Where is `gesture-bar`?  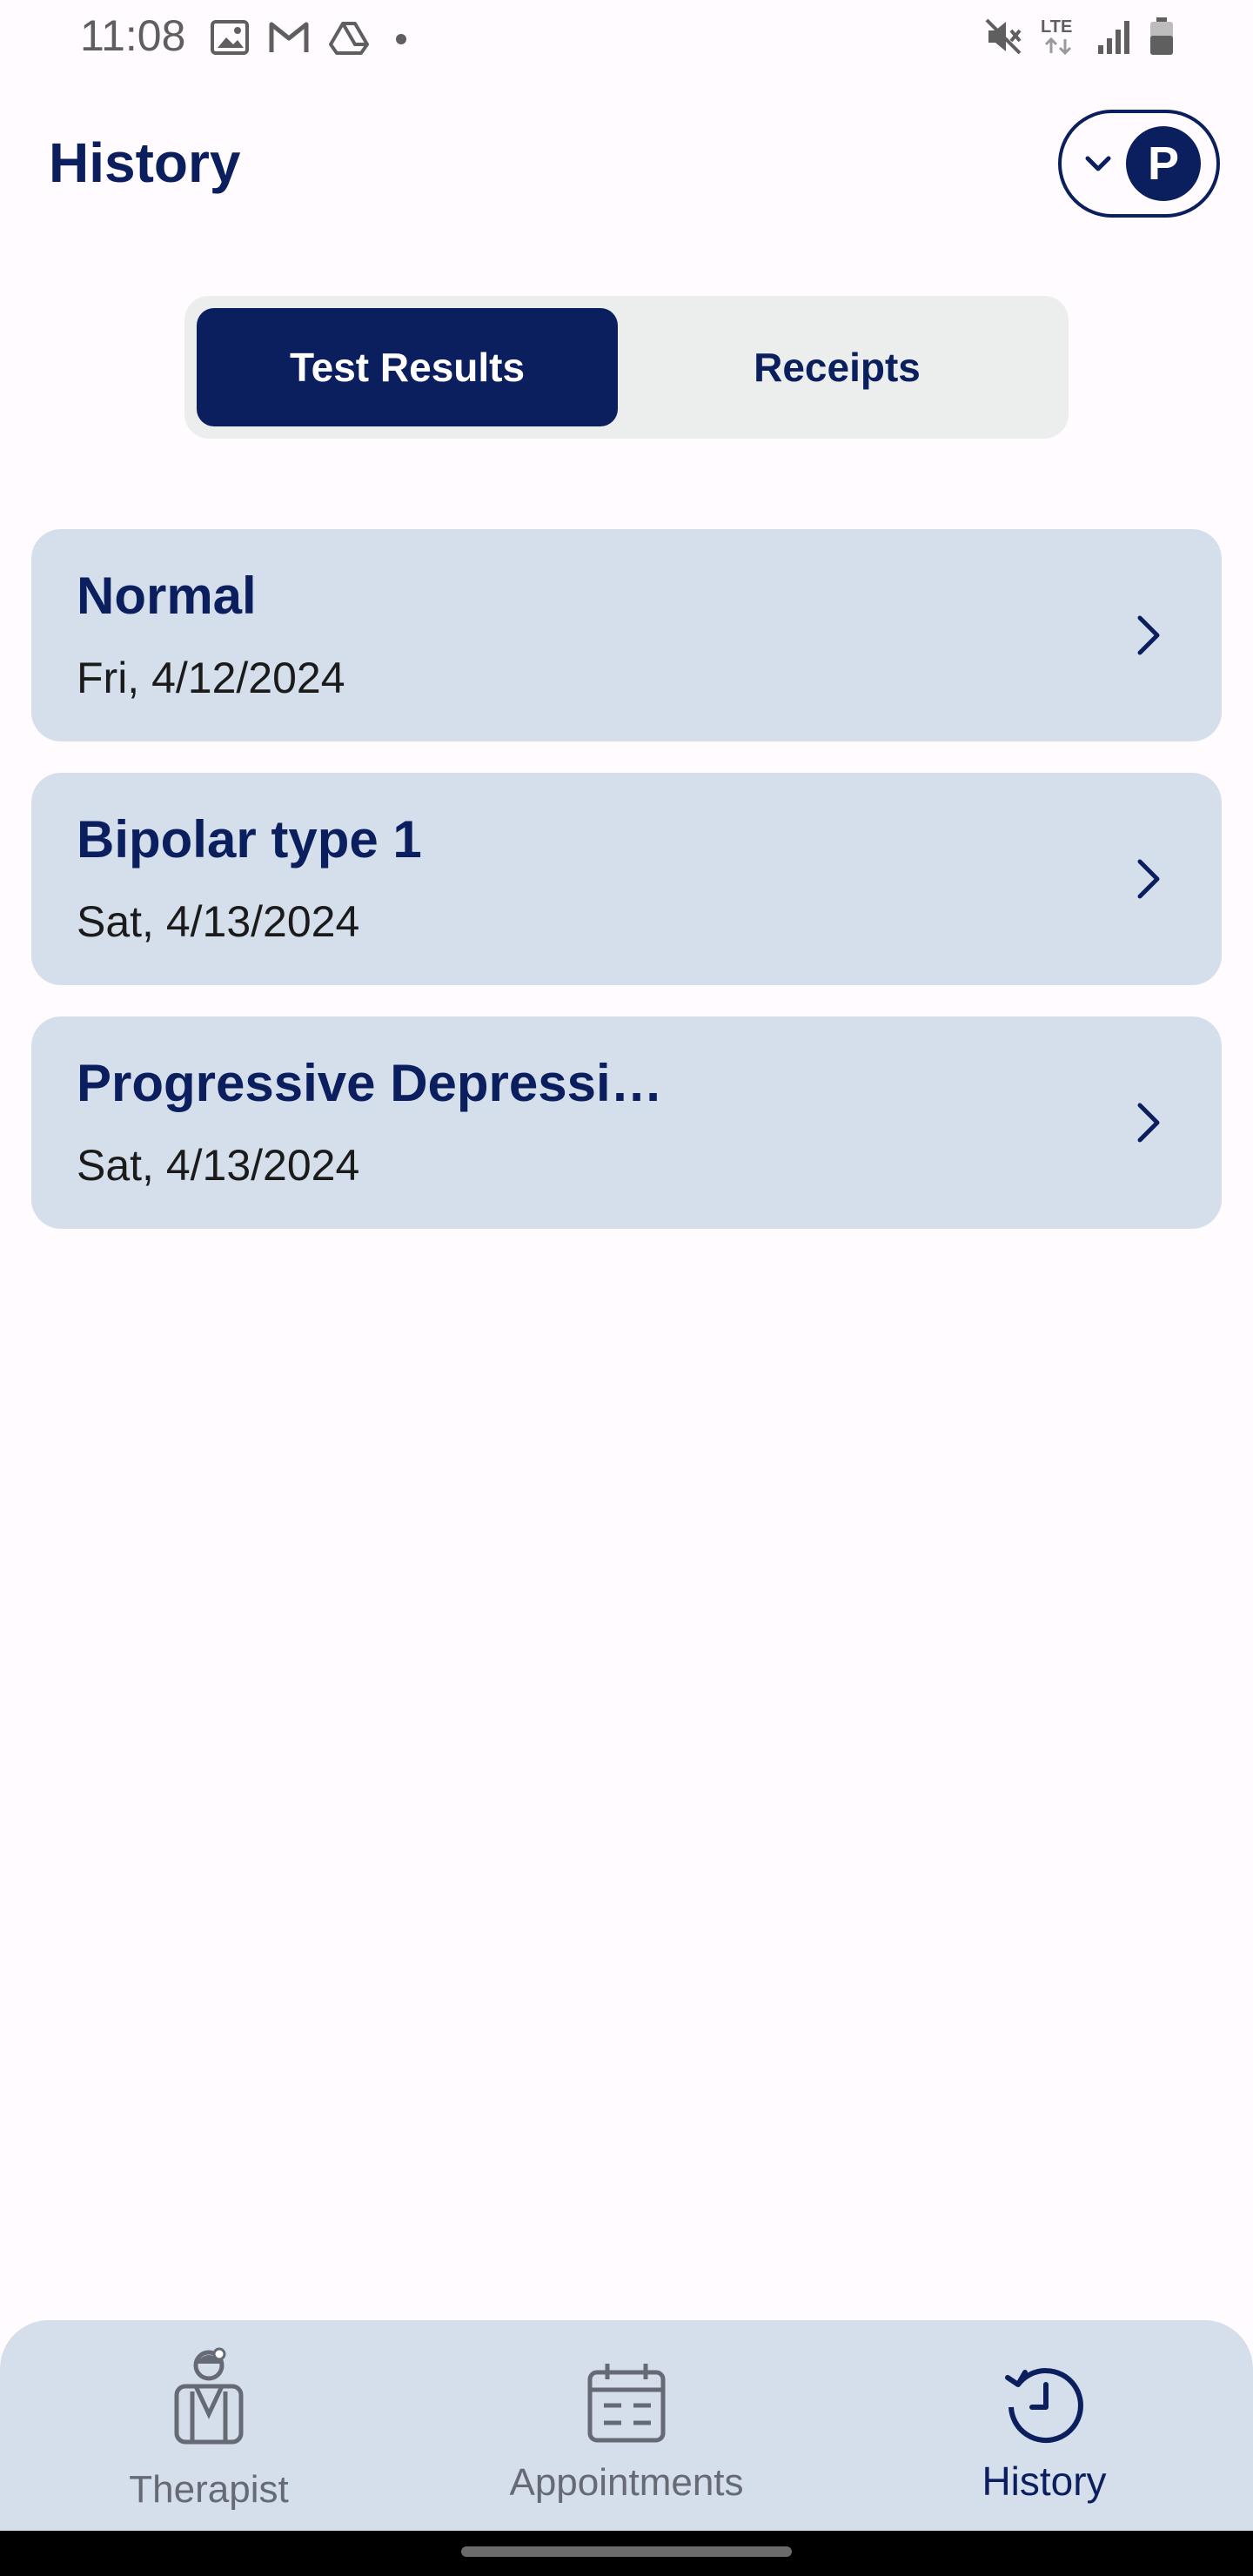
gesture-bar is located at coordinates (626, 2554).